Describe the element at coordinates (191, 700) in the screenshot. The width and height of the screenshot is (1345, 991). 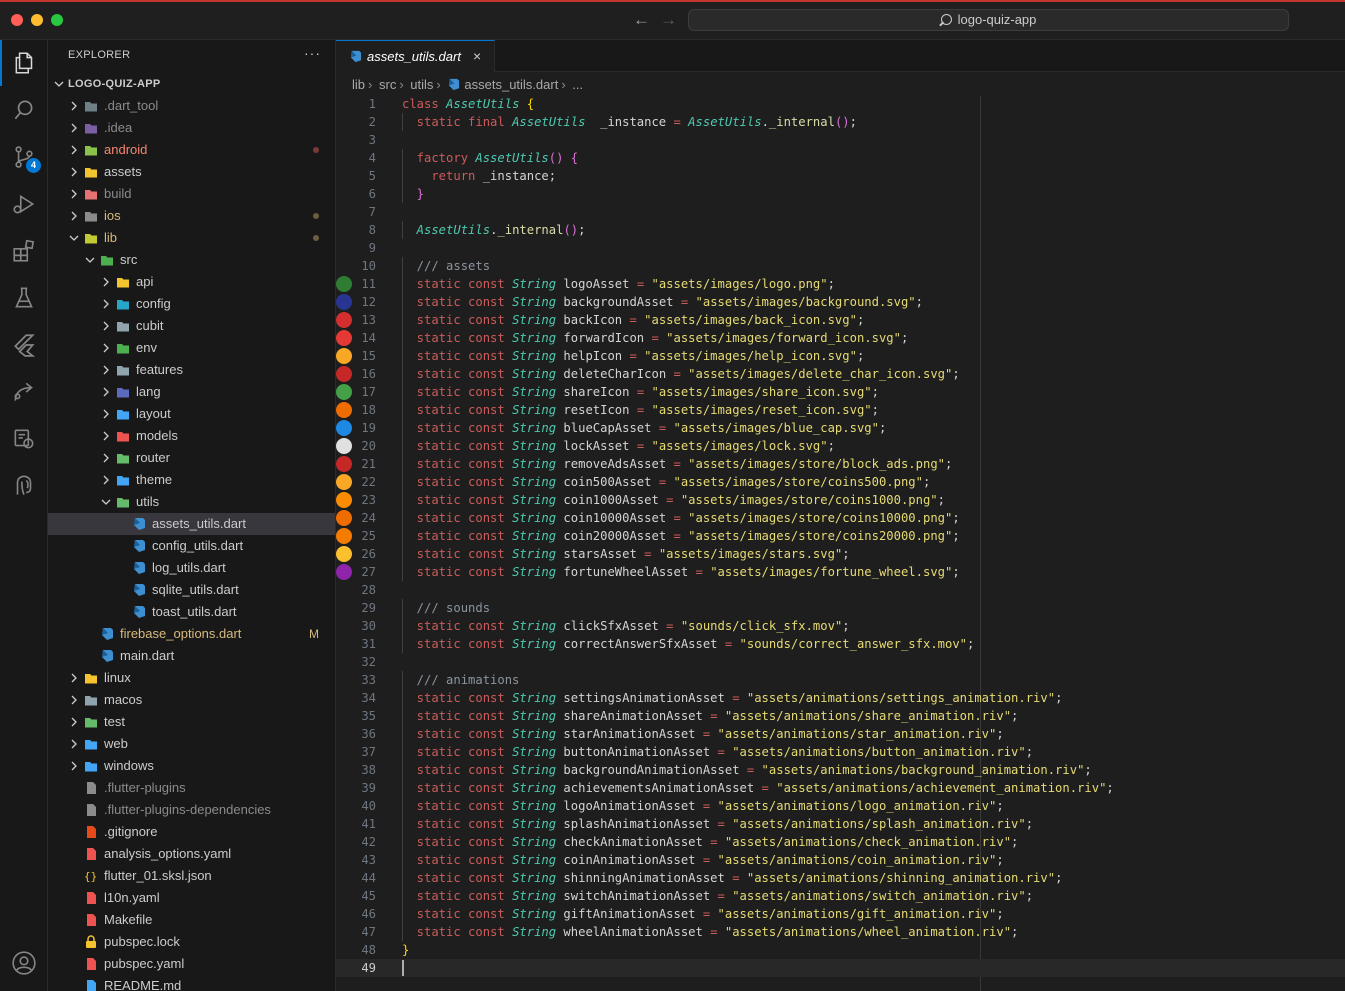
I see `folder-item: macos` at that location.